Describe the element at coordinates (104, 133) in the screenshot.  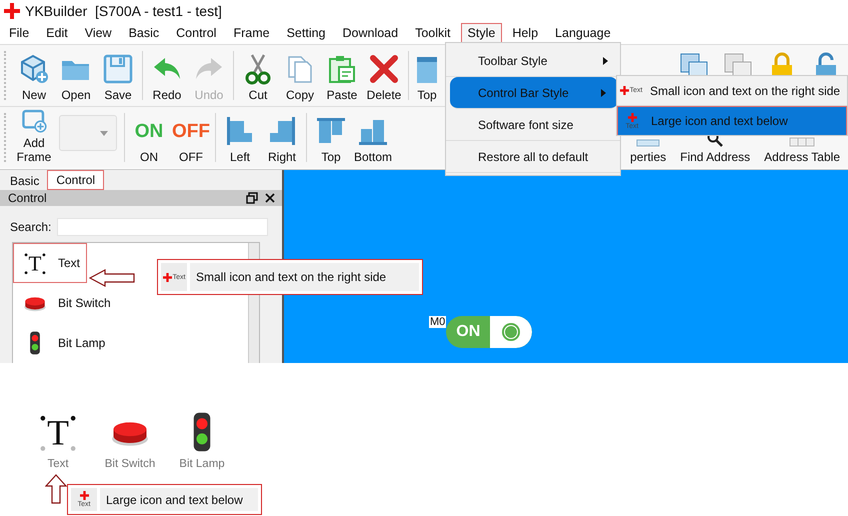
I see `caret-icon` at that location.